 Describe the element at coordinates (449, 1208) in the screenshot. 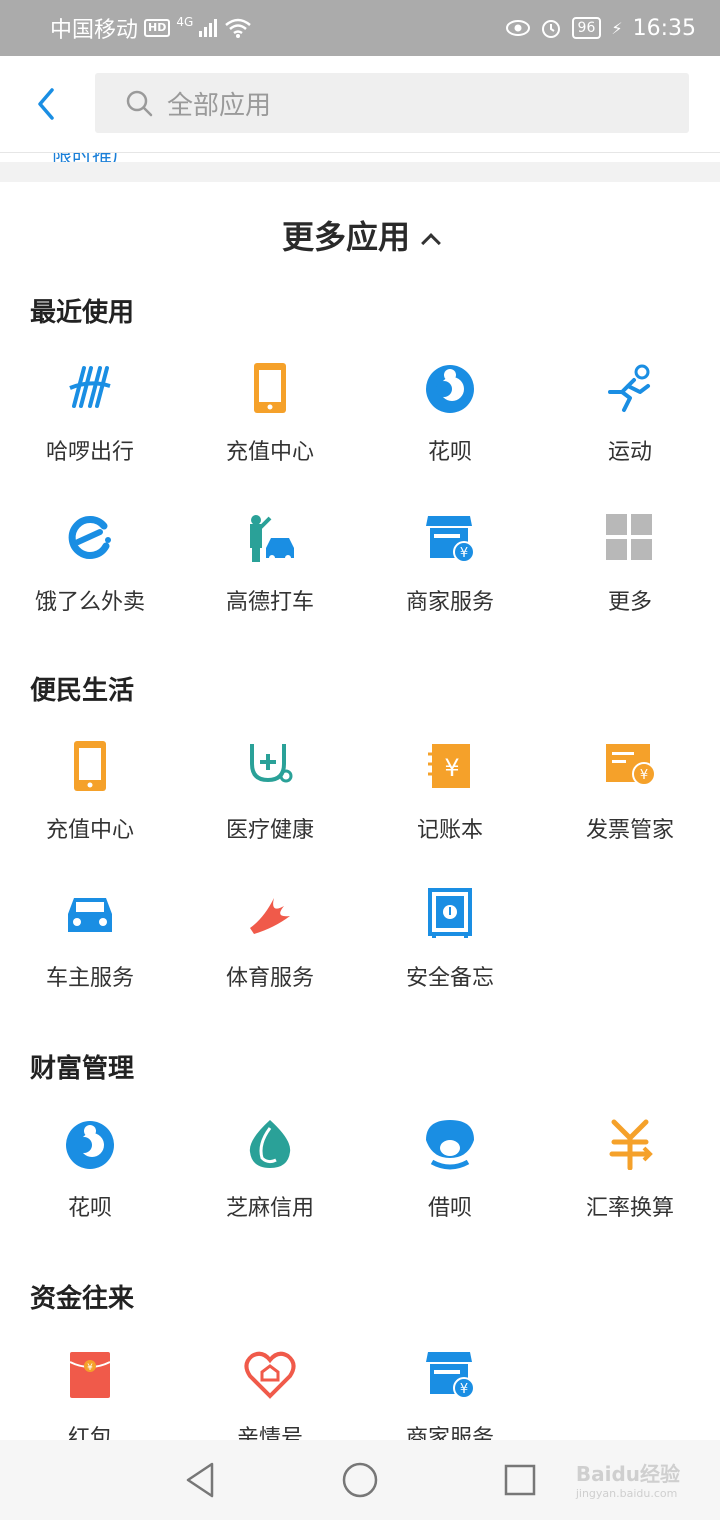

I see `app-label: 借呗` at that location.